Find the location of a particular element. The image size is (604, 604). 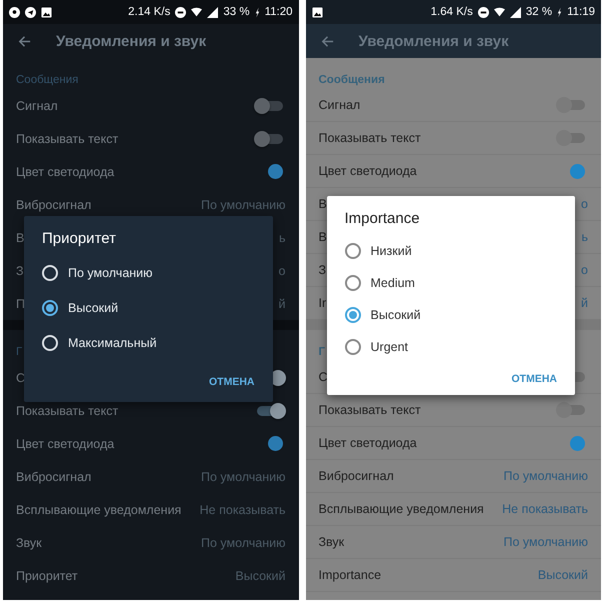

option-label: Medium is located at coordinates (392, 283).